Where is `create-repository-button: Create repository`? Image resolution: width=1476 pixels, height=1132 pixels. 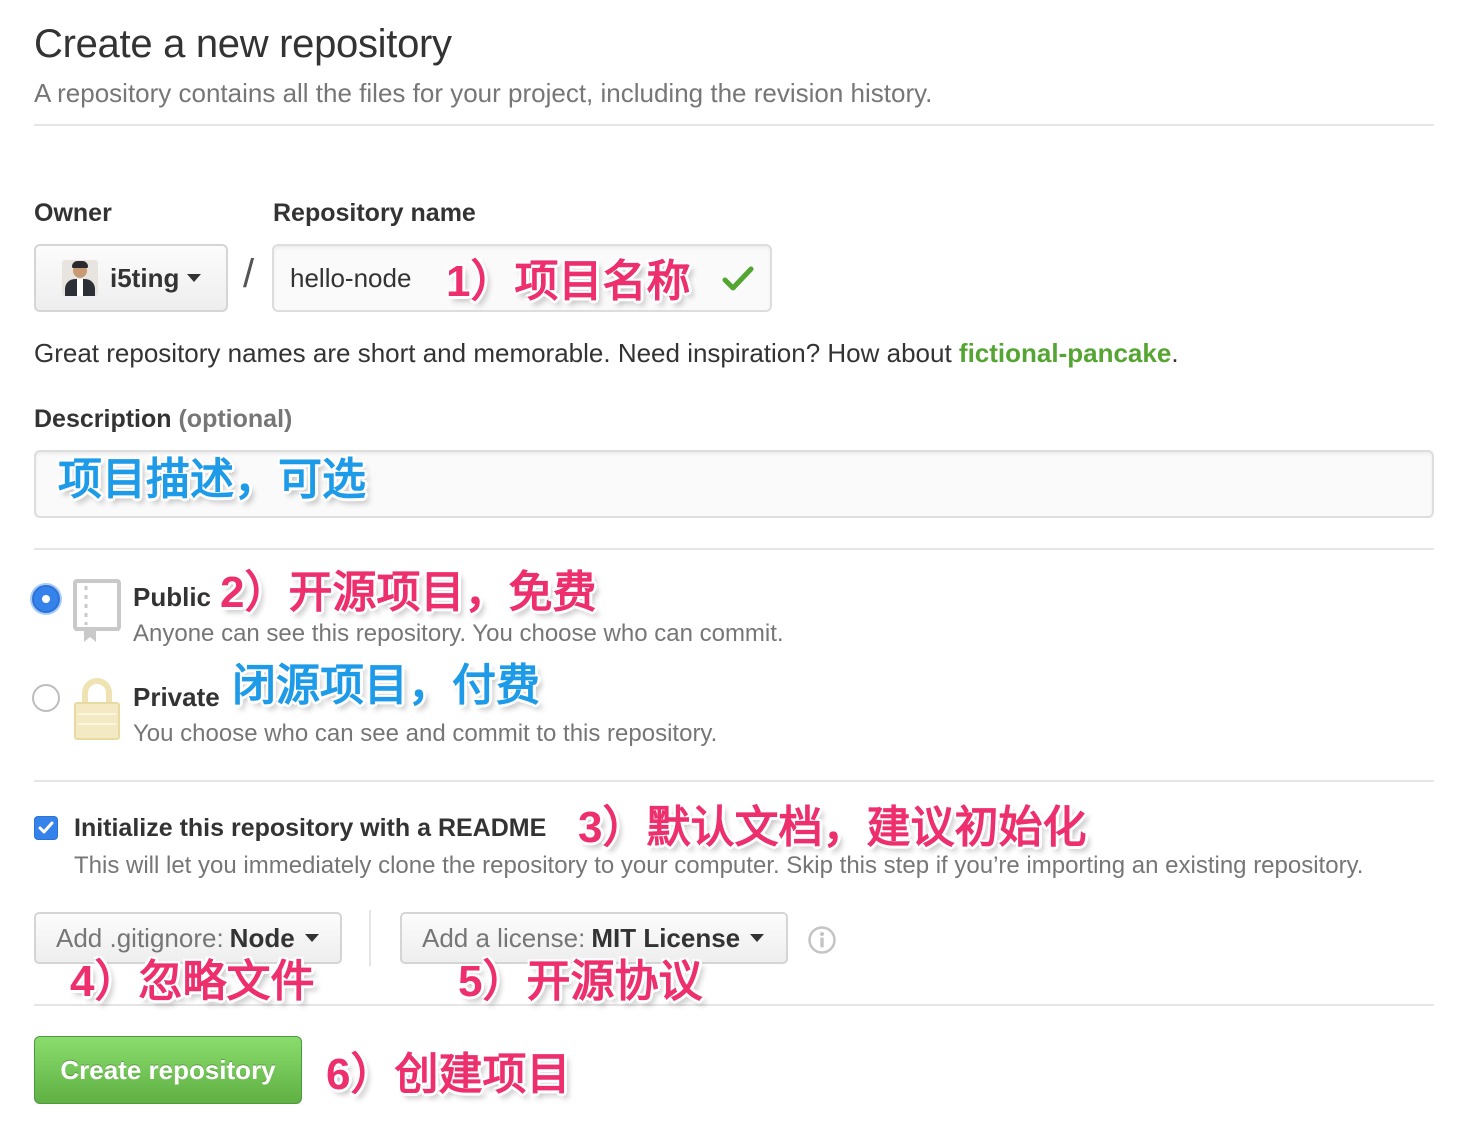 create-repository-button: Create repository is located at coordinates (168, 1070).